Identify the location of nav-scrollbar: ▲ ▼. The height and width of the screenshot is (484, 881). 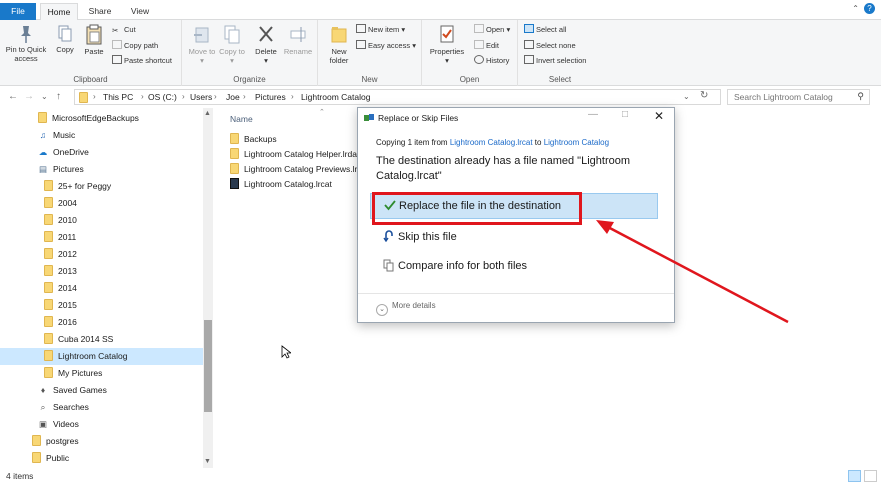
(208, 288).